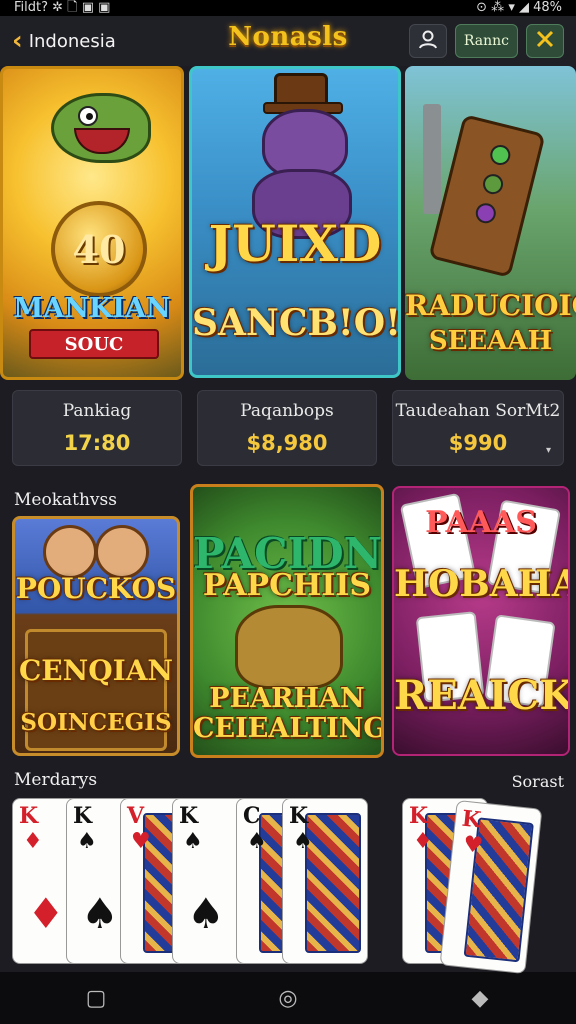 The width and height of the screenshot is (576, 1024). What do you see at coordinates (487, 196) in the screenshot?
I see `radio-illustration` at bounding box center [487, 196].